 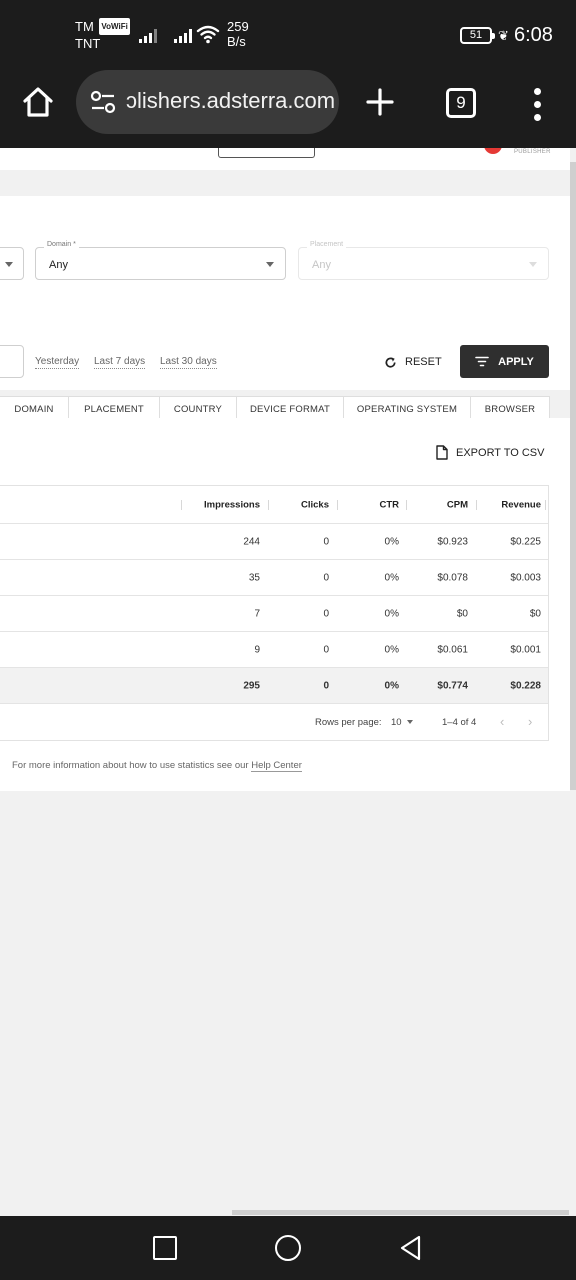 I want to click on back-icon, so click(x=411, y=1248).